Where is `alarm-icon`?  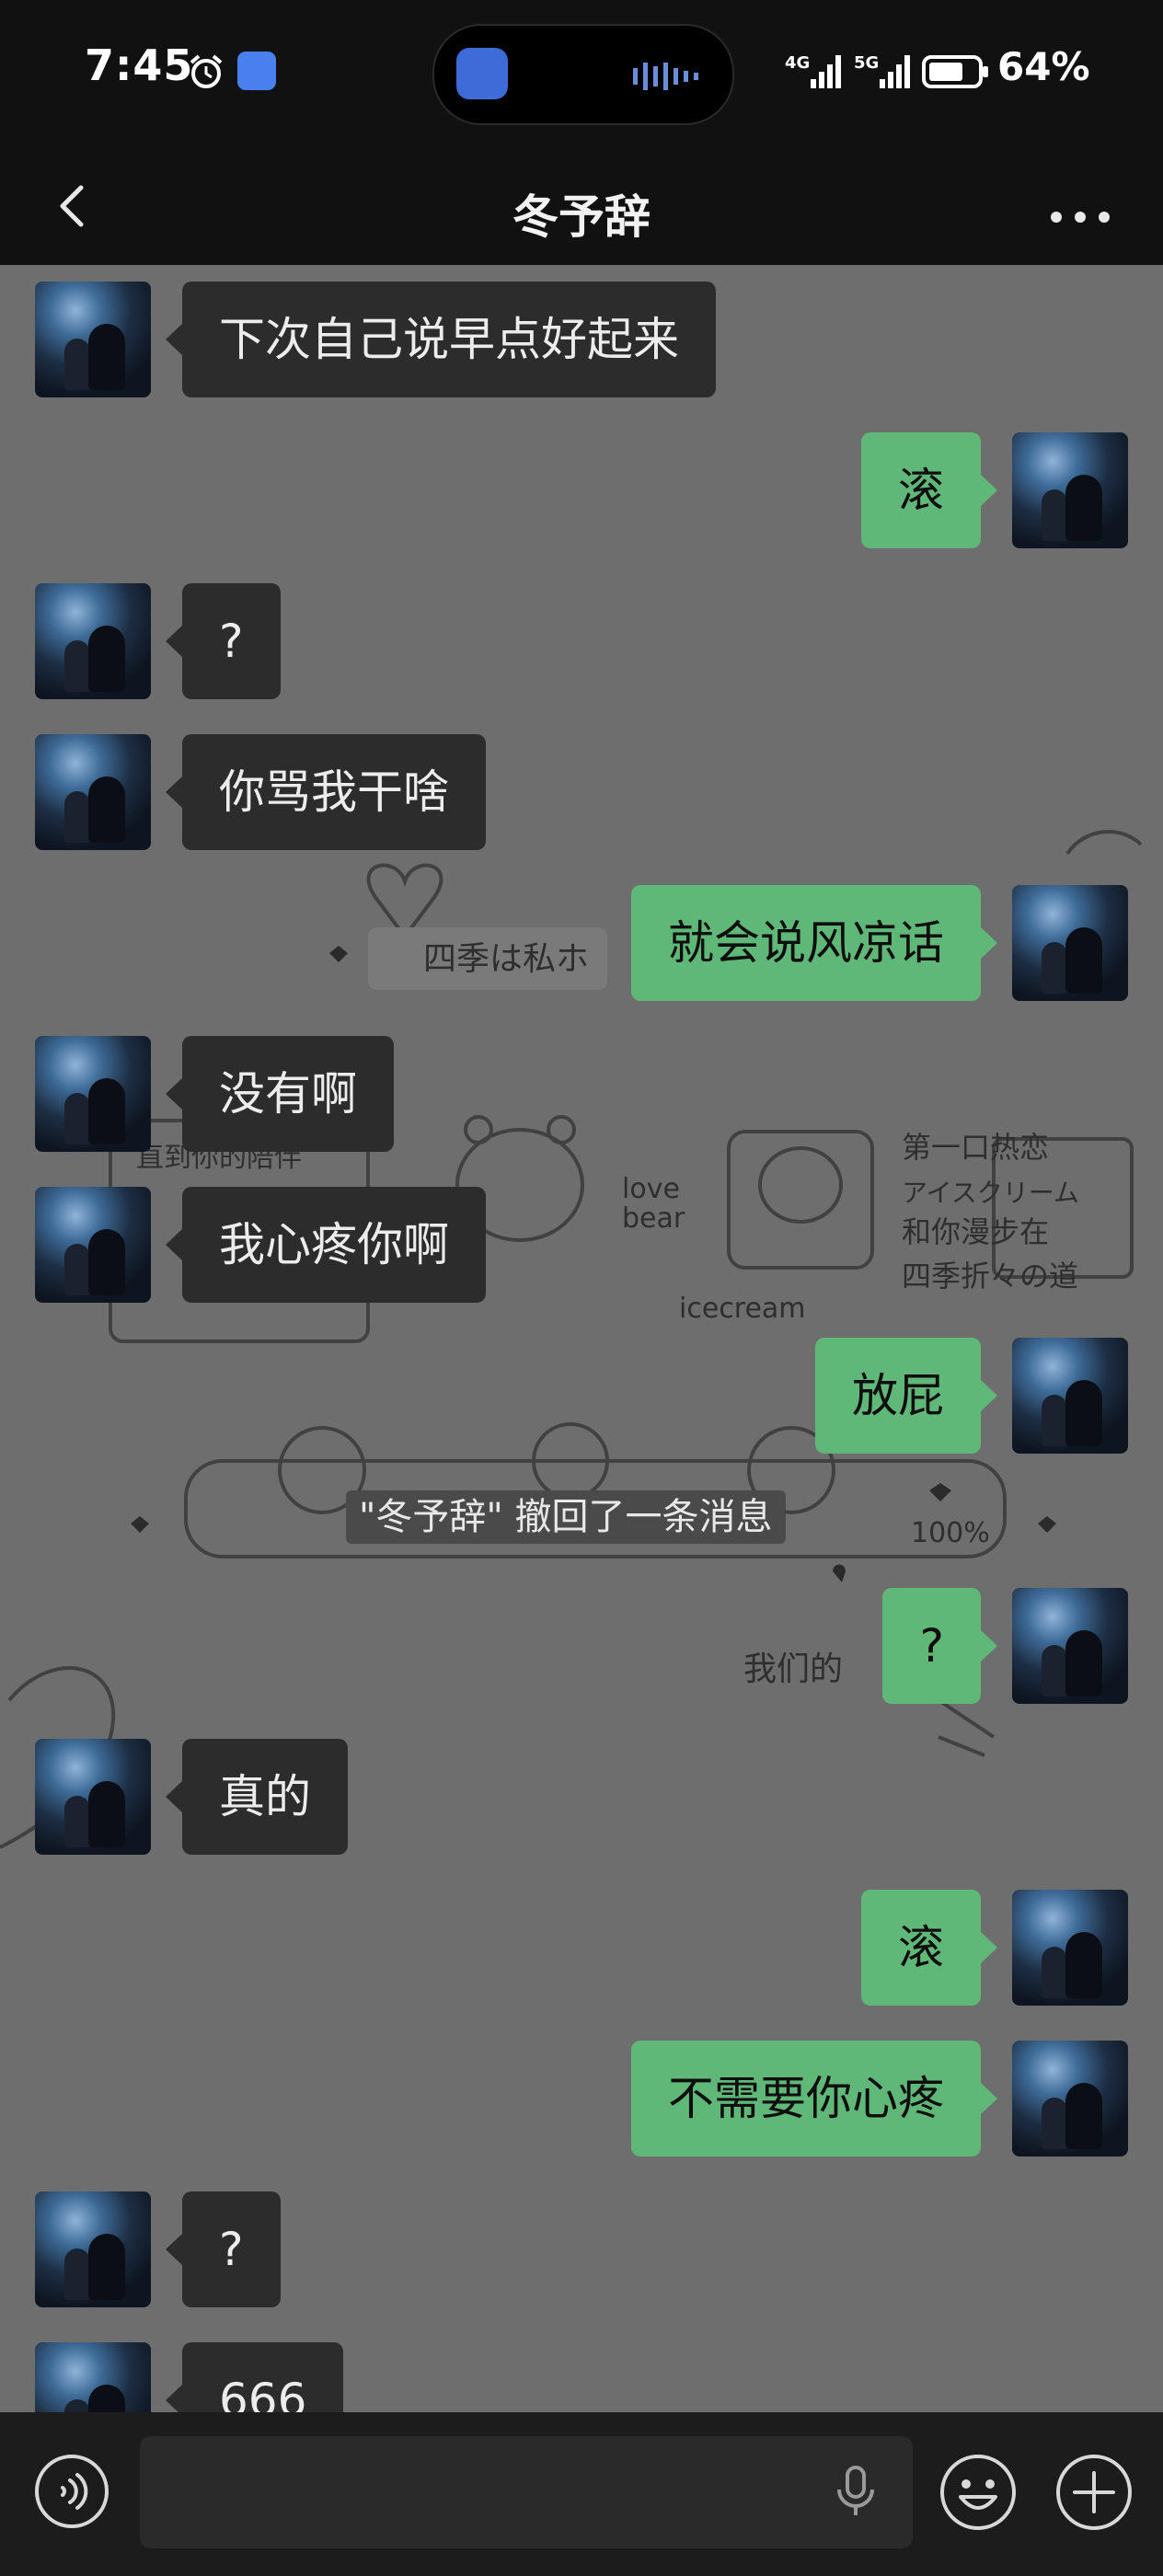
alarm-icon is located at coordinates (206, 71).